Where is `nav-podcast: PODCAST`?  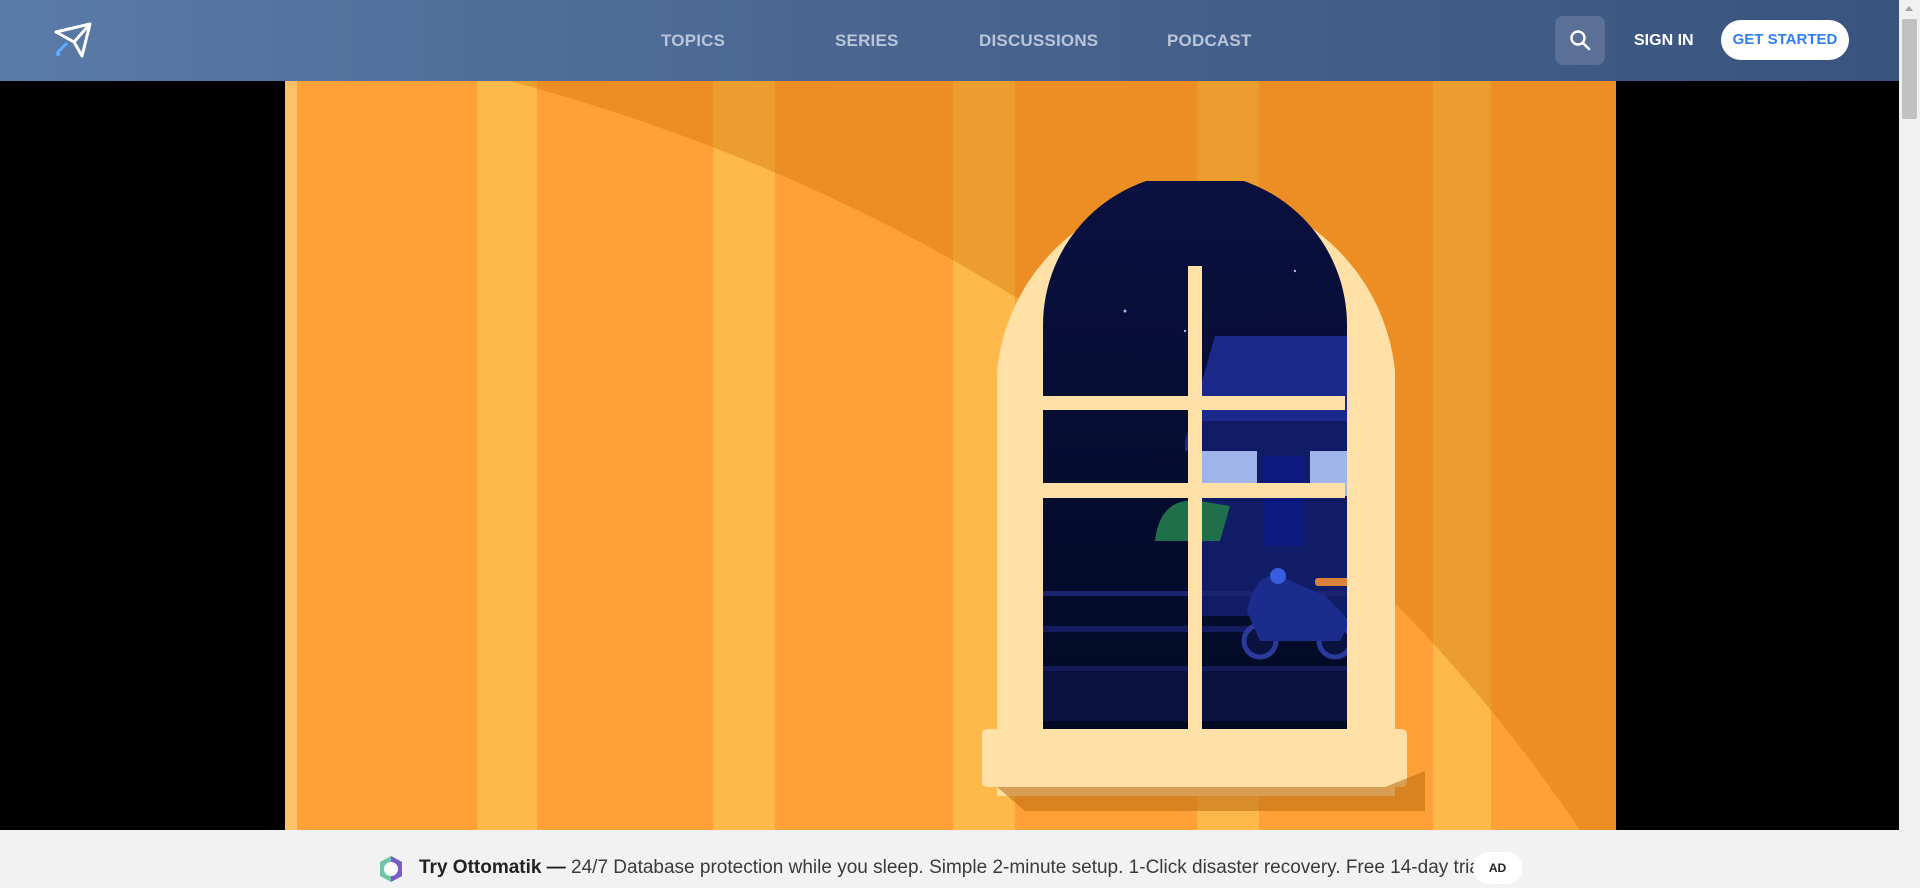 nav-podcast: PODCAST is located at coordinates (1209, 40).